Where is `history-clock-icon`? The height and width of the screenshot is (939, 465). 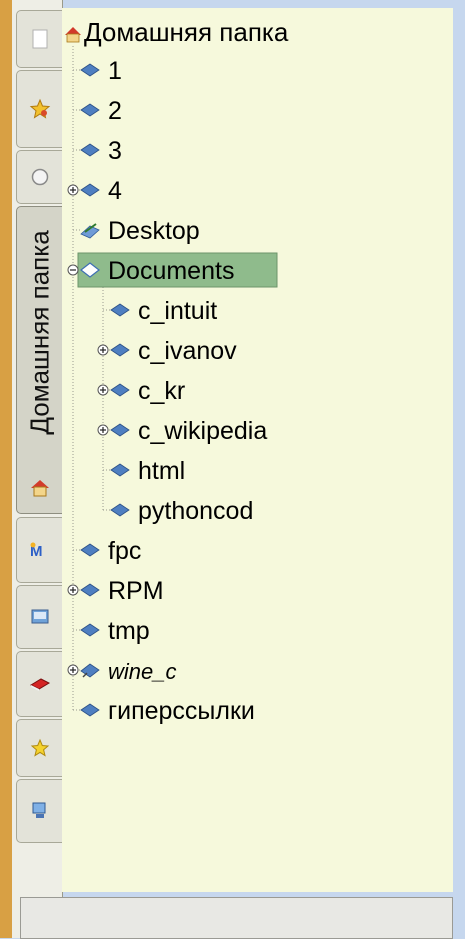 history-clock-icon is located at coordinates (40, 177).